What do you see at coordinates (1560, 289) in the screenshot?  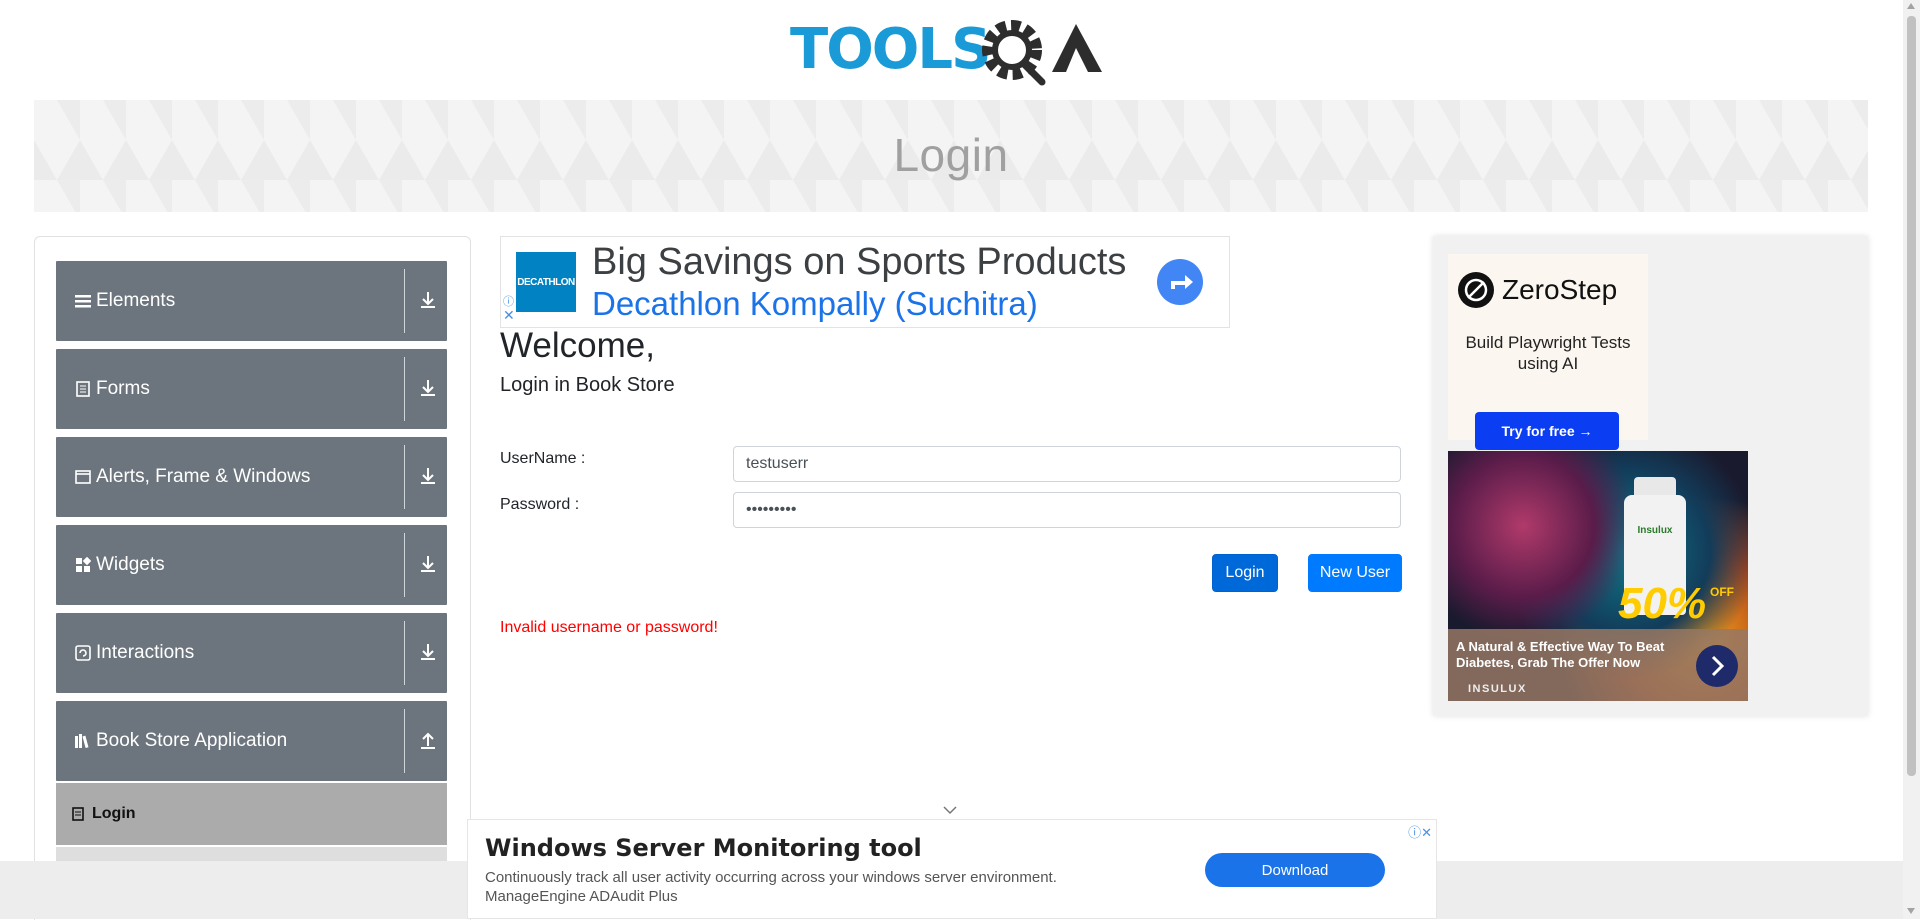 I see `zerostep-brand: ZeroStep` at bounding box center [1560, 289].